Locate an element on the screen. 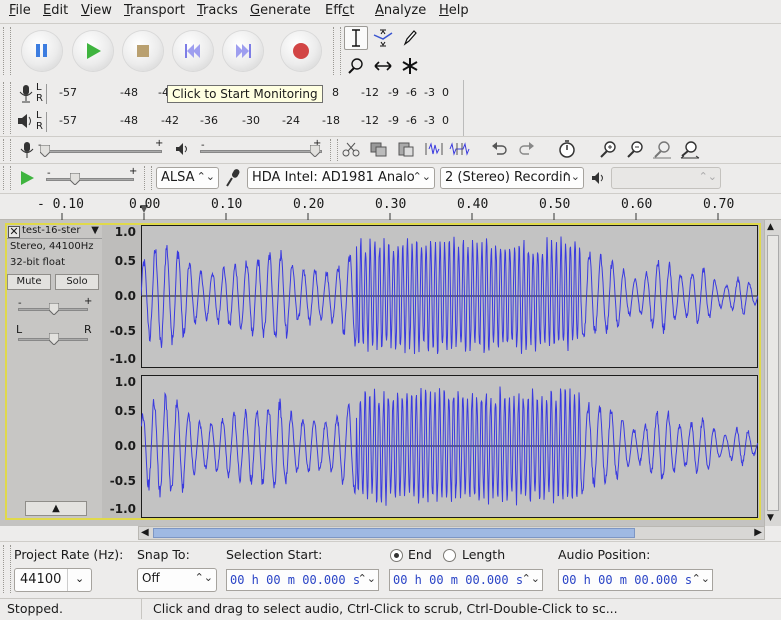  track-gain-thumb is located at coordinates (54, 309).